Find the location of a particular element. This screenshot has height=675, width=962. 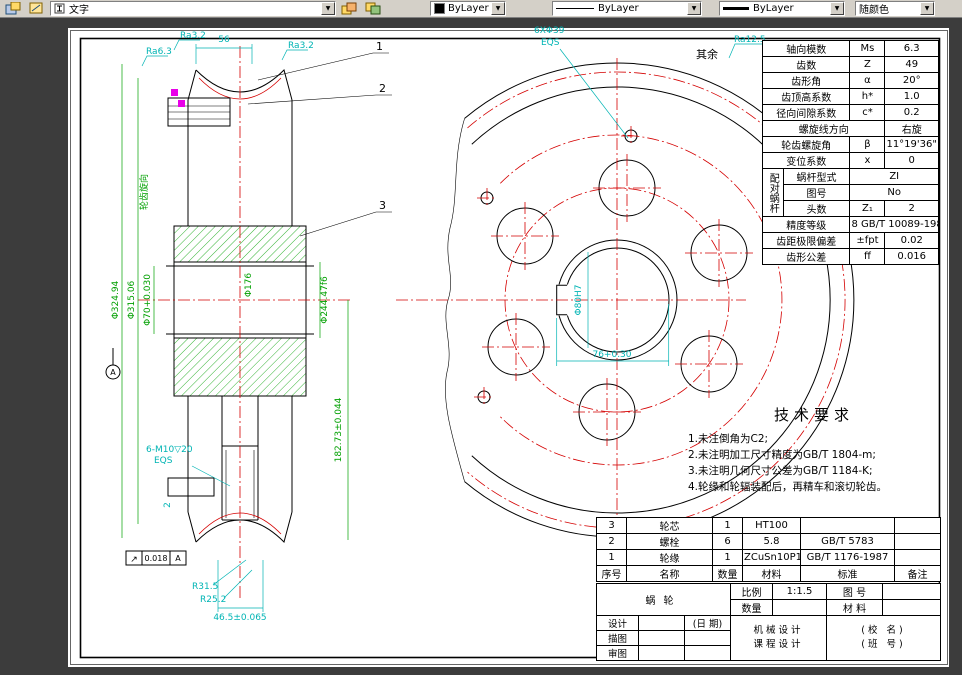

param-cell: 6.3 is located at coordinates (911, 48).